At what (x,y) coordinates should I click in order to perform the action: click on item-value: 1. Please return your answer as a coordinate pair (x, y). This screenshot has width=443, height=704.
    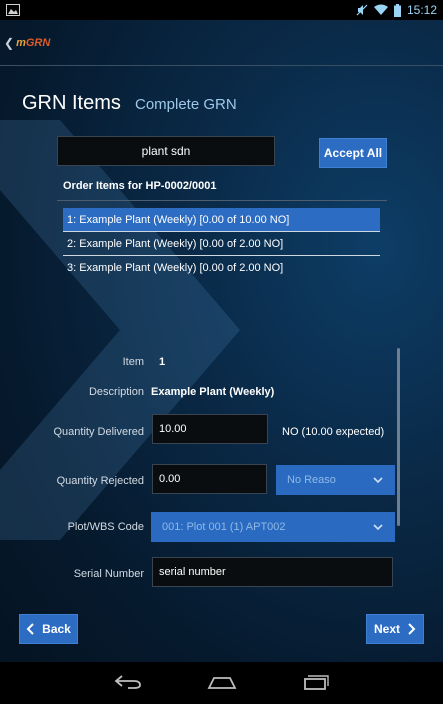
    Looking at the image, I should click on (162, 362).